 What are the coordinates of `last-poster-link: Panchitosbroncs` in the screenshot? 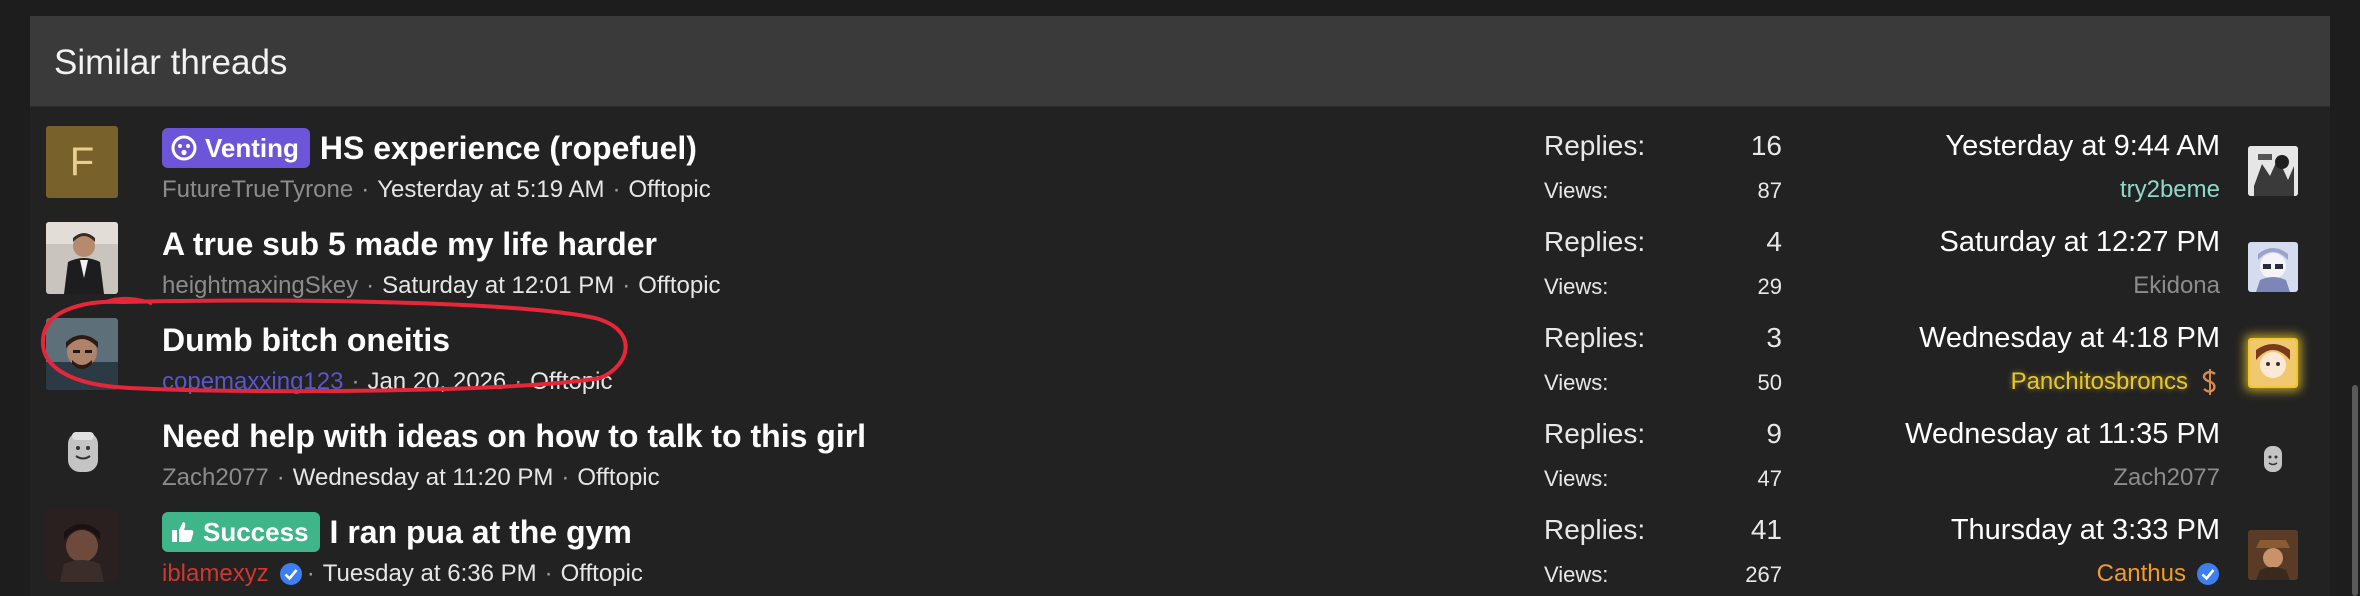 It's located at (2099, 382).